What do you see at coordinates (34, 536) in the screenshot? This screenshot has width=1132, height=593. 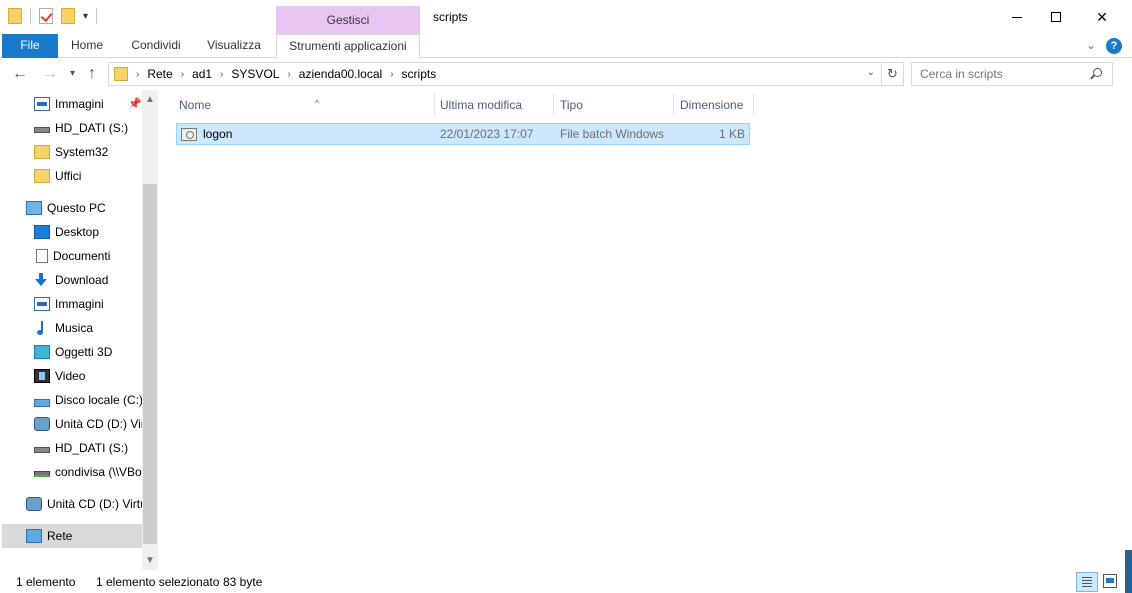 I see `network-icon` at bounding box center [34, 536].